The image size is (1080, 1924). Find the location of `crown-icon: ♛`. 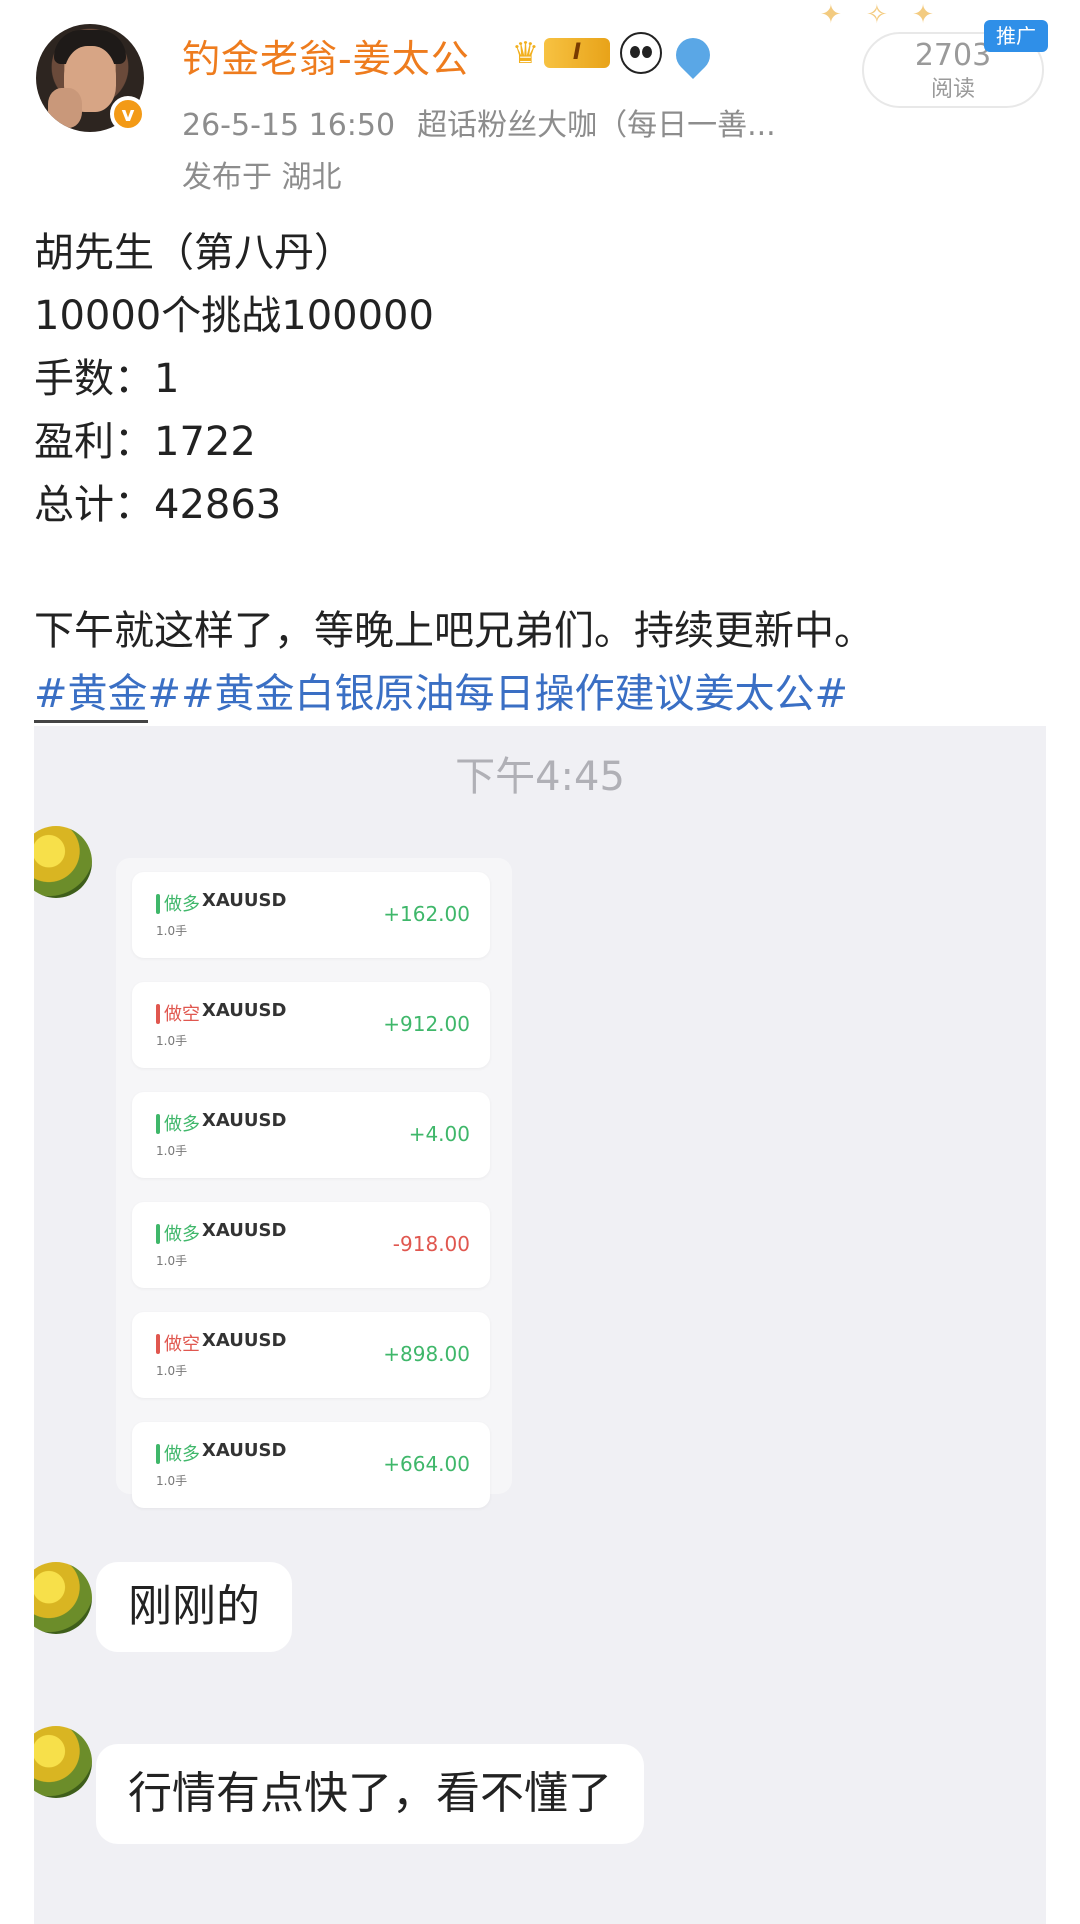

crown-icon: ♛ is located at coordinates (525, 53).